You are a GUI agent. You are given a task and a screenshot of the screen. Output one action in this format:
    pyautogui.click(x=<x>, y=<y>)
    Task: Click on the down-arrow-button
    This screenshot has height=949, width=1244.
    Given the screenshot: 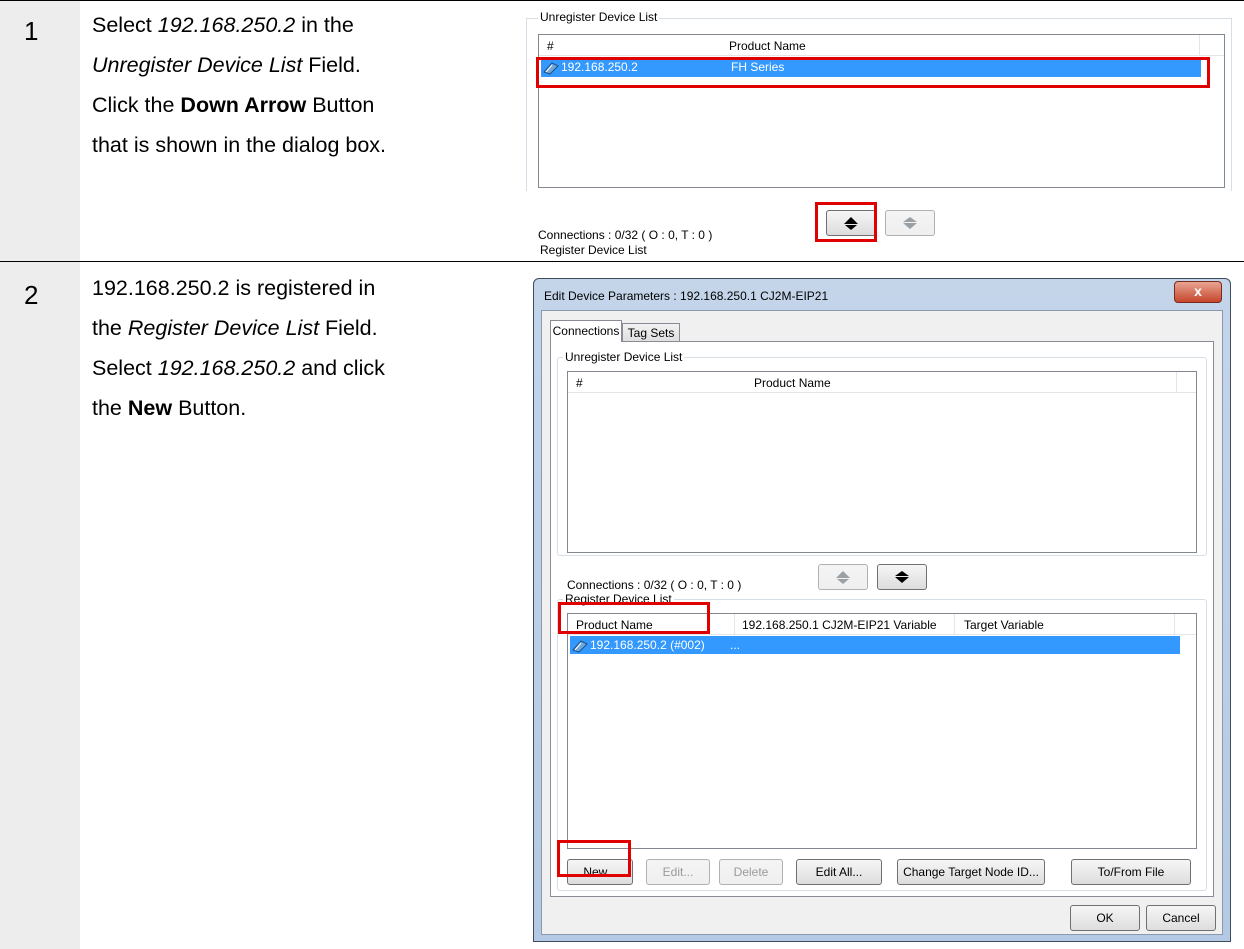 What is the action you would take?
    pyautogui.click(x=843, y=577)
    